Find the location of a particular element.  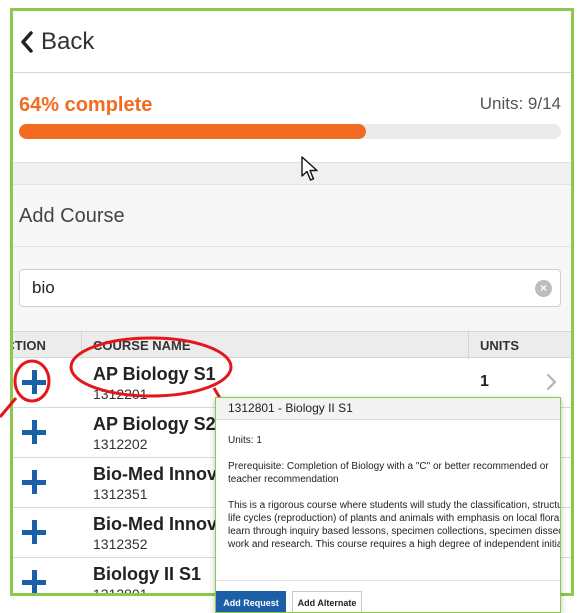

table-header: ACTION COURSE NAME UNITS is located at coordinates (292, 345).